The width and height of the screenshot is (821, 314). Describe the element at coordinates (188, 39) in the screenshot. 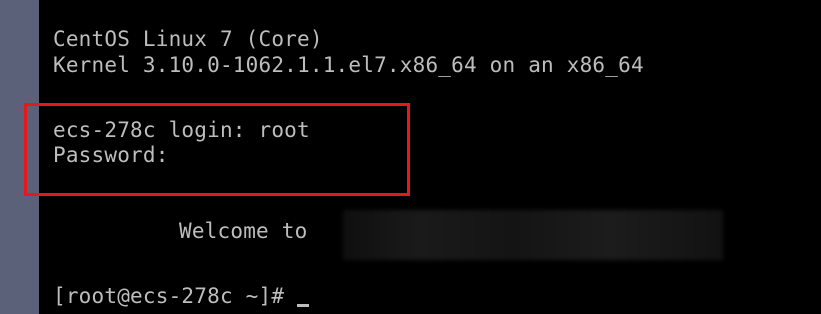

I see `os-release-line: CentOS Linux 7 (Core)` at that location.